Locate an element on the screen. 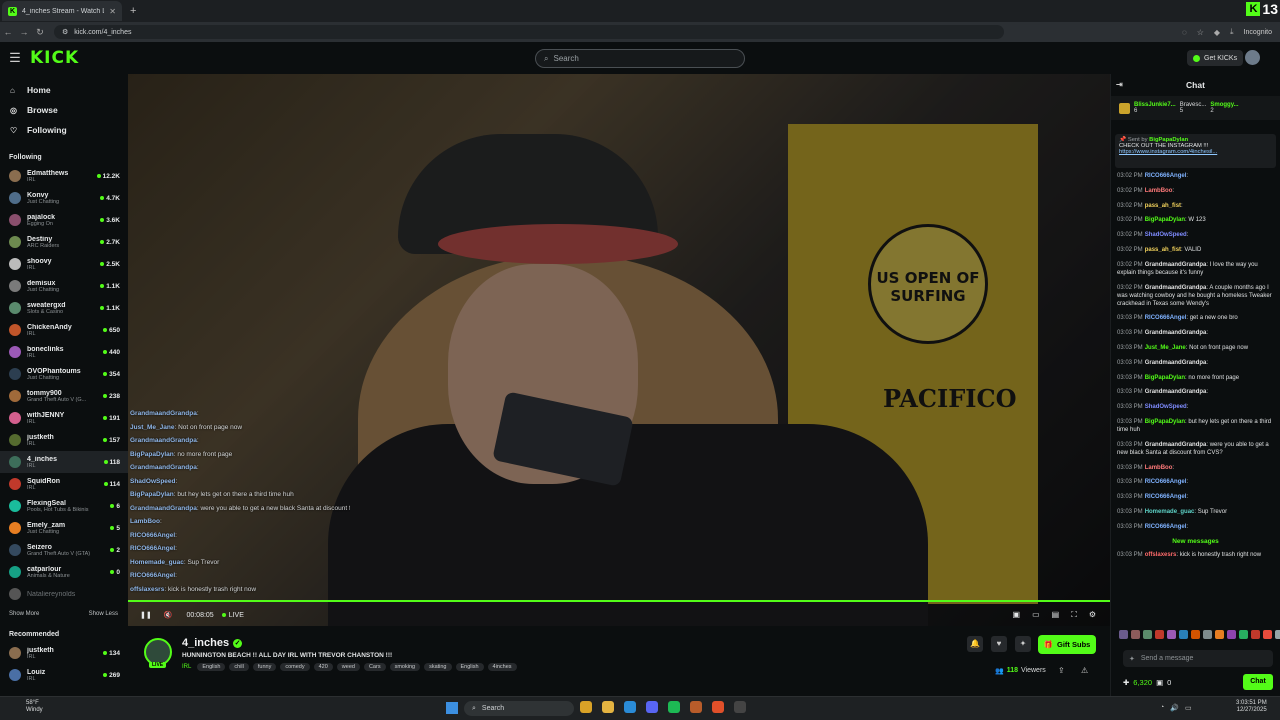  bookmark-star-icon: ☆ is located at coordinates (1200, 32).